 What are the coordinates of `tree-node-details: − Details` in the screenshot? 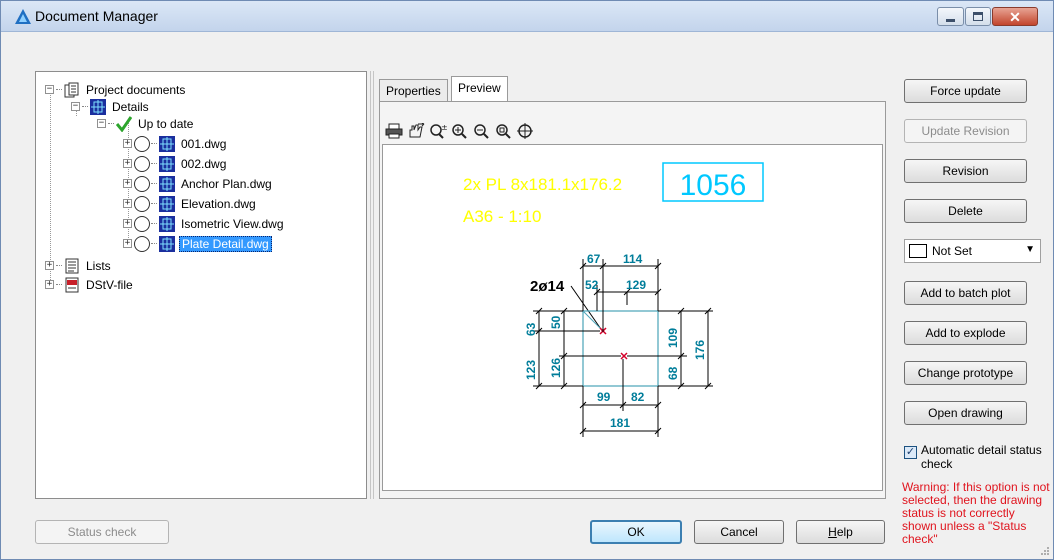 It's located at (111, 106).